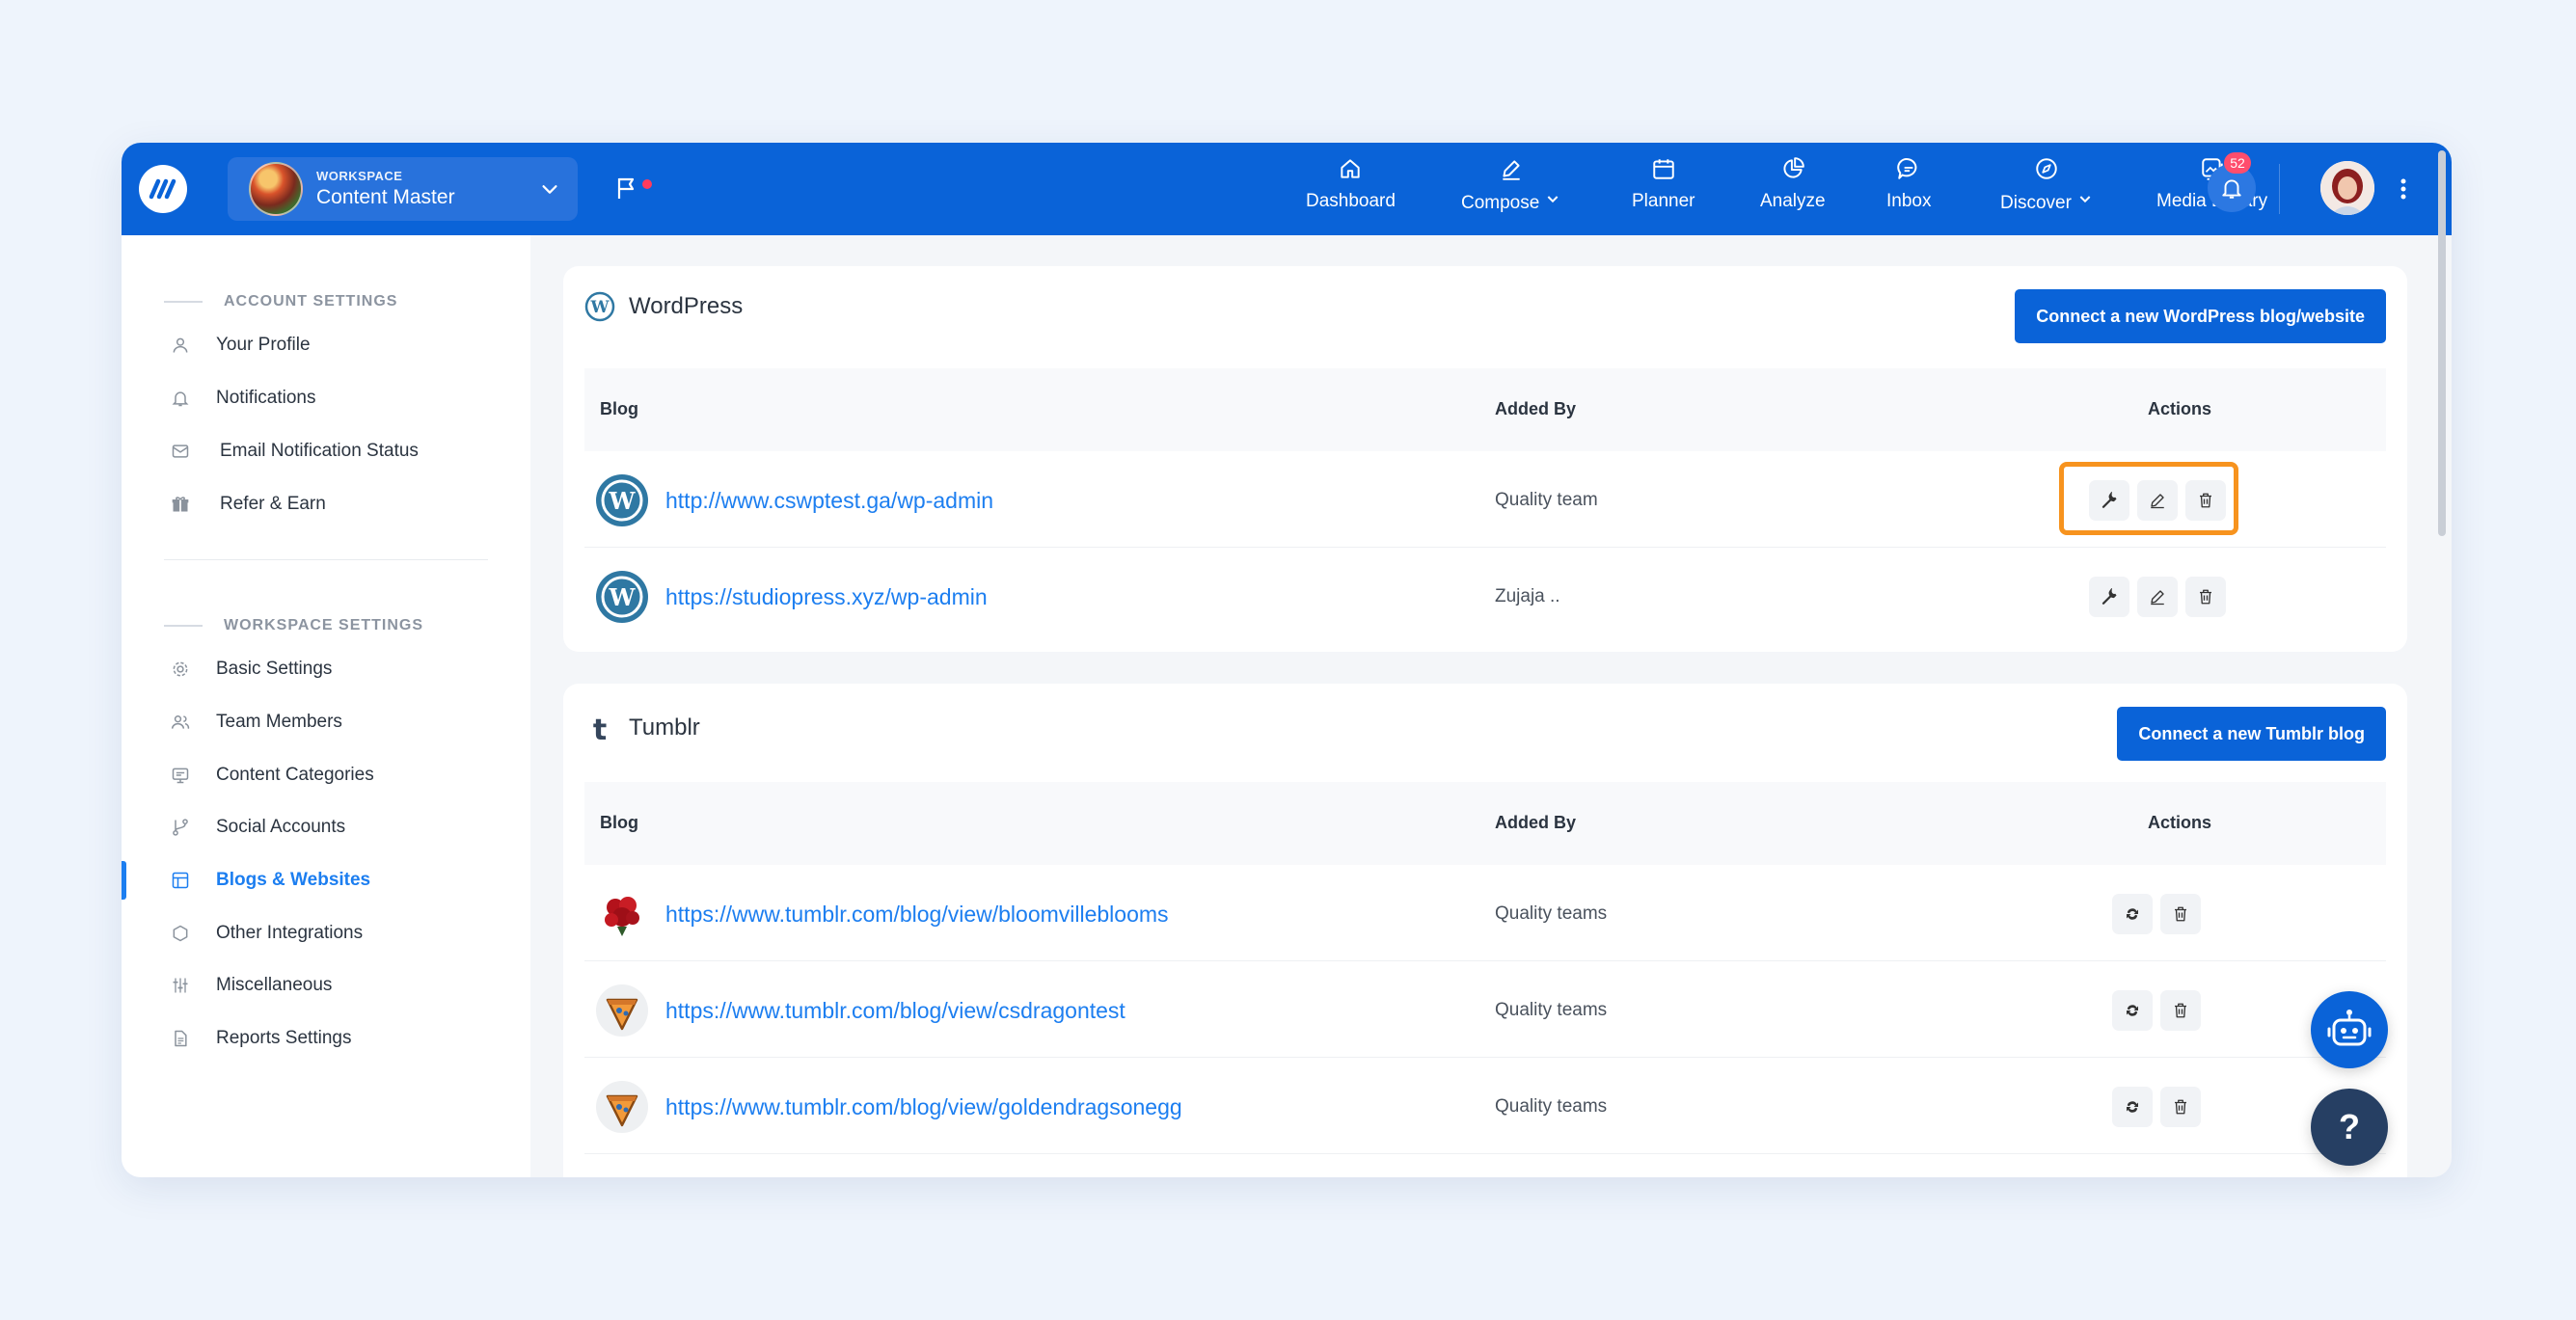  I want to click on nav-dashboard: Dashboard, so click(1351, 190).